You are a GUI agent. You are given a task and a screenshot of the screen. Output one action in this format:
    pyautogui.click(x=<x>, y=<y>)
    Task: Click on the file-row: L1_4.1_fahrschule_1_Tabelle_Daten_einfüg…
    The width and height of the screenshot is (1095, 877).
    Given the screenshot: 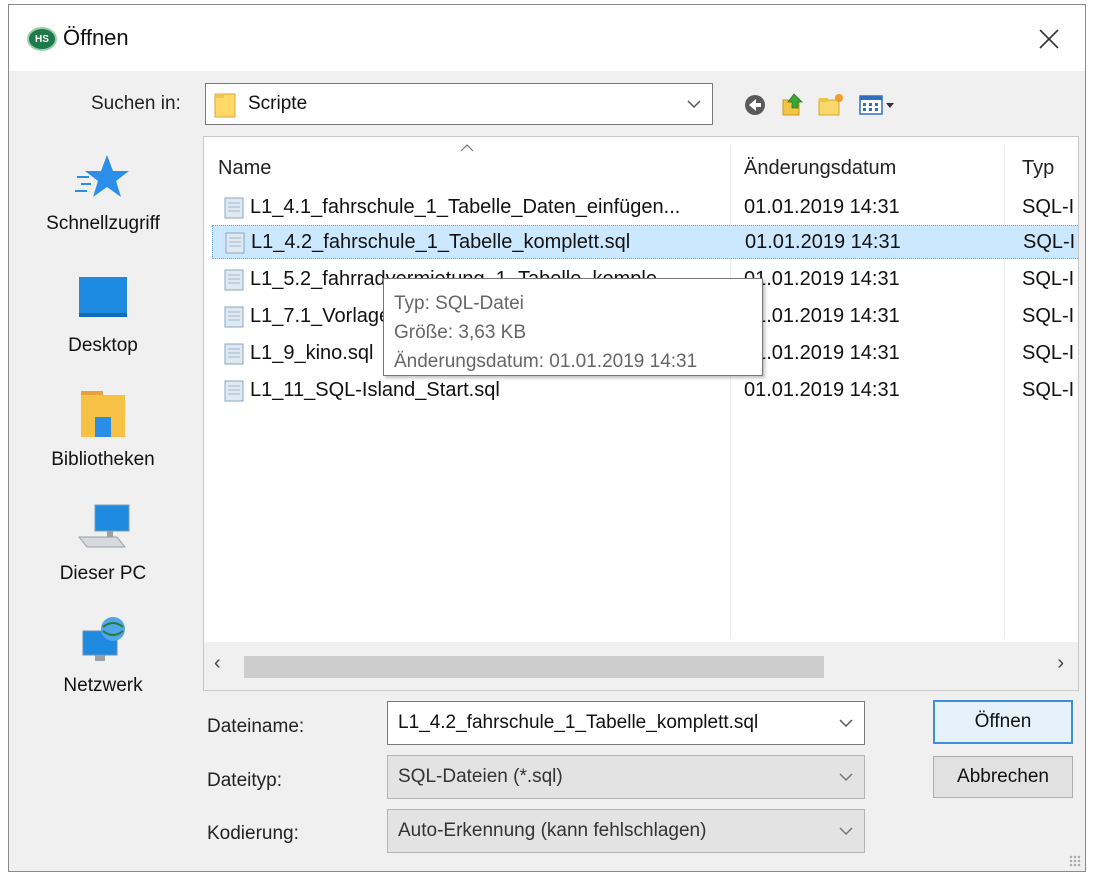 What is the action you would take?
    pyautogui.click(x=645, y=208)
    